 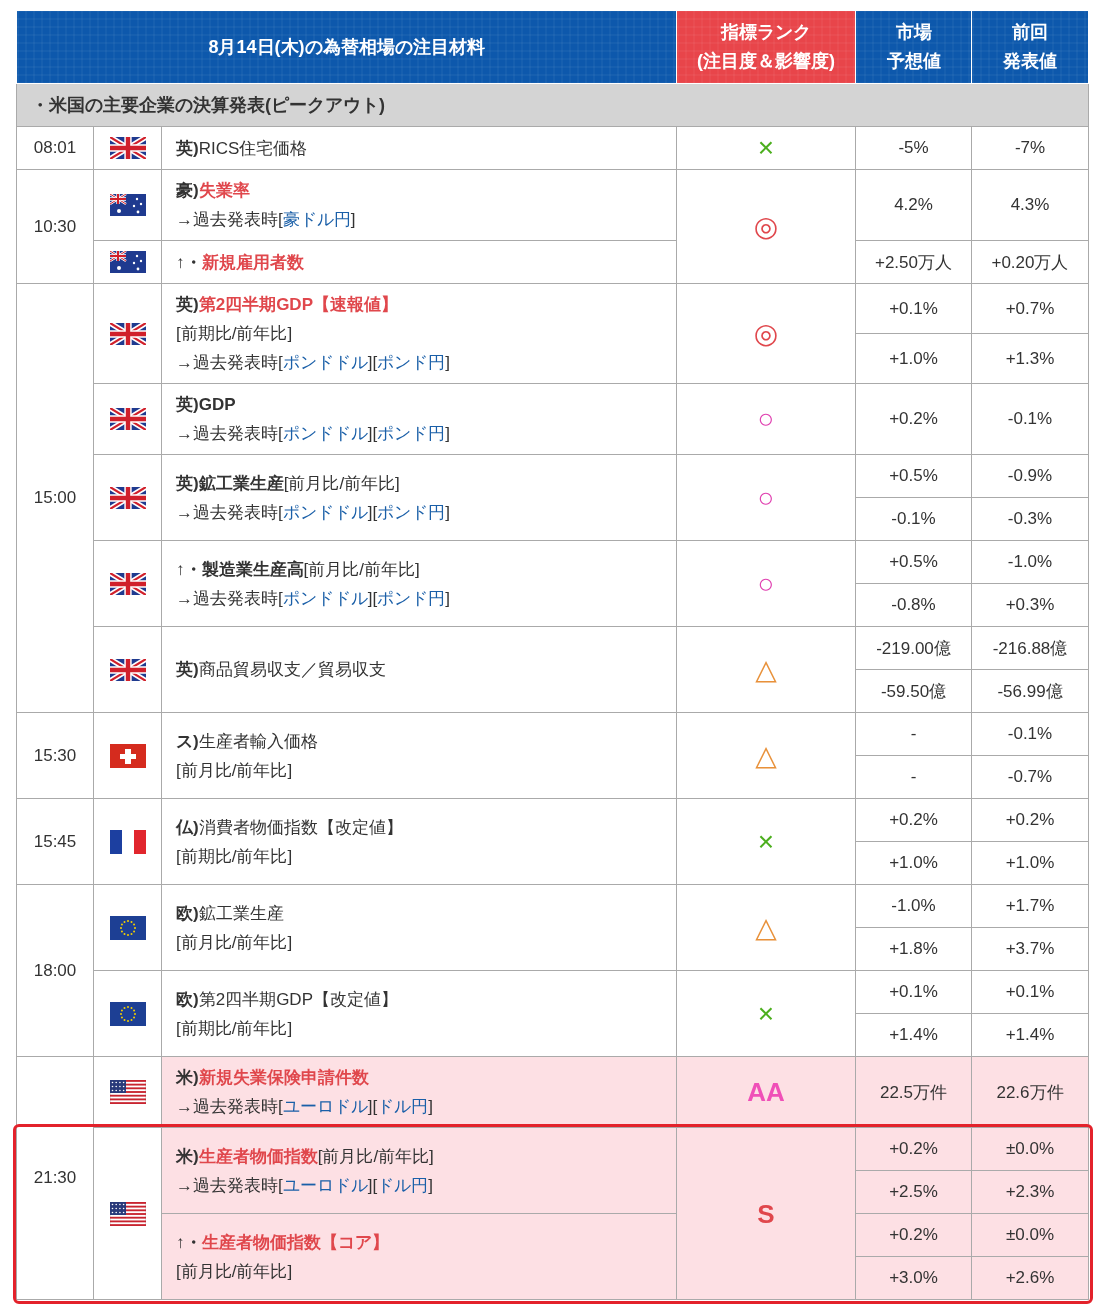 I want to click on previous-cell: +3.7%, so click(x=1030, y=949).